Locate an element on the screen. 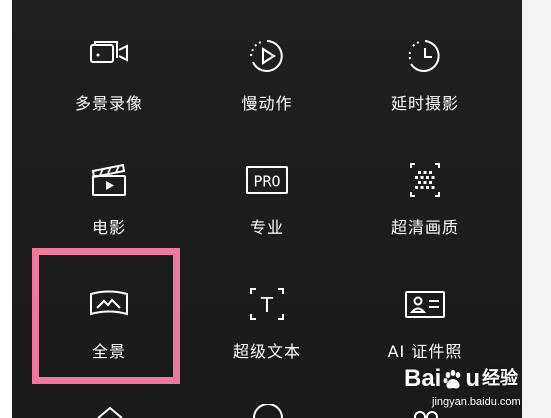  mode-label: 慢动作 is located at coordinates (267, 103).